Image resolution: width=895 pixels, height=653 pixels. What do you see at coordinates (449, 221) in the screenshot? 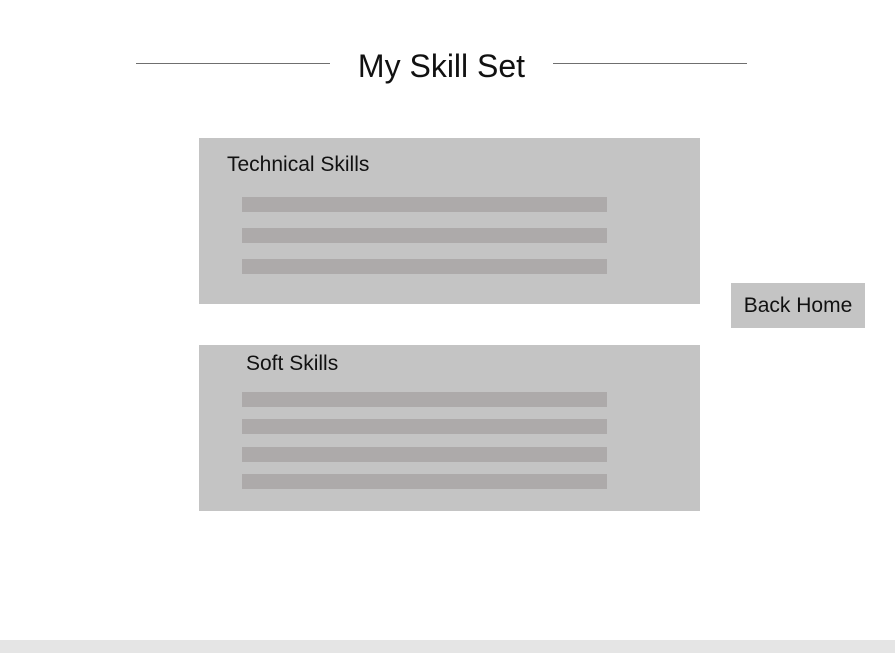
I see `technical-skills-card: Technical Skills` at bounding box center [449, 221].